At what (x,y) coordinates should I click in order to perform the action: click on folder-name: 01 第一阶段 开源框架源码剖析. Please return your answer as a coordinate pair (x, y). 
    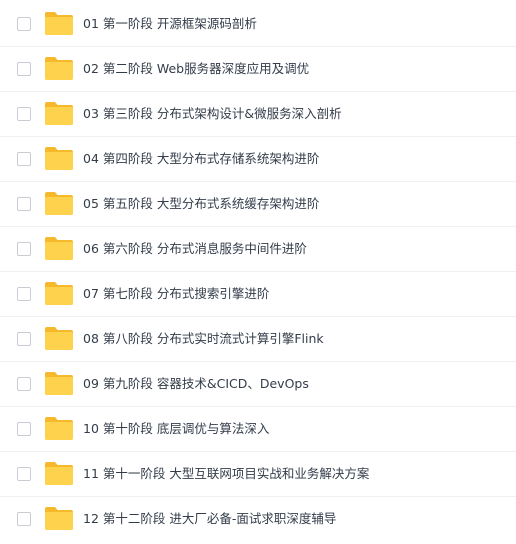
    Looking at the image, I should click on (170, 24).